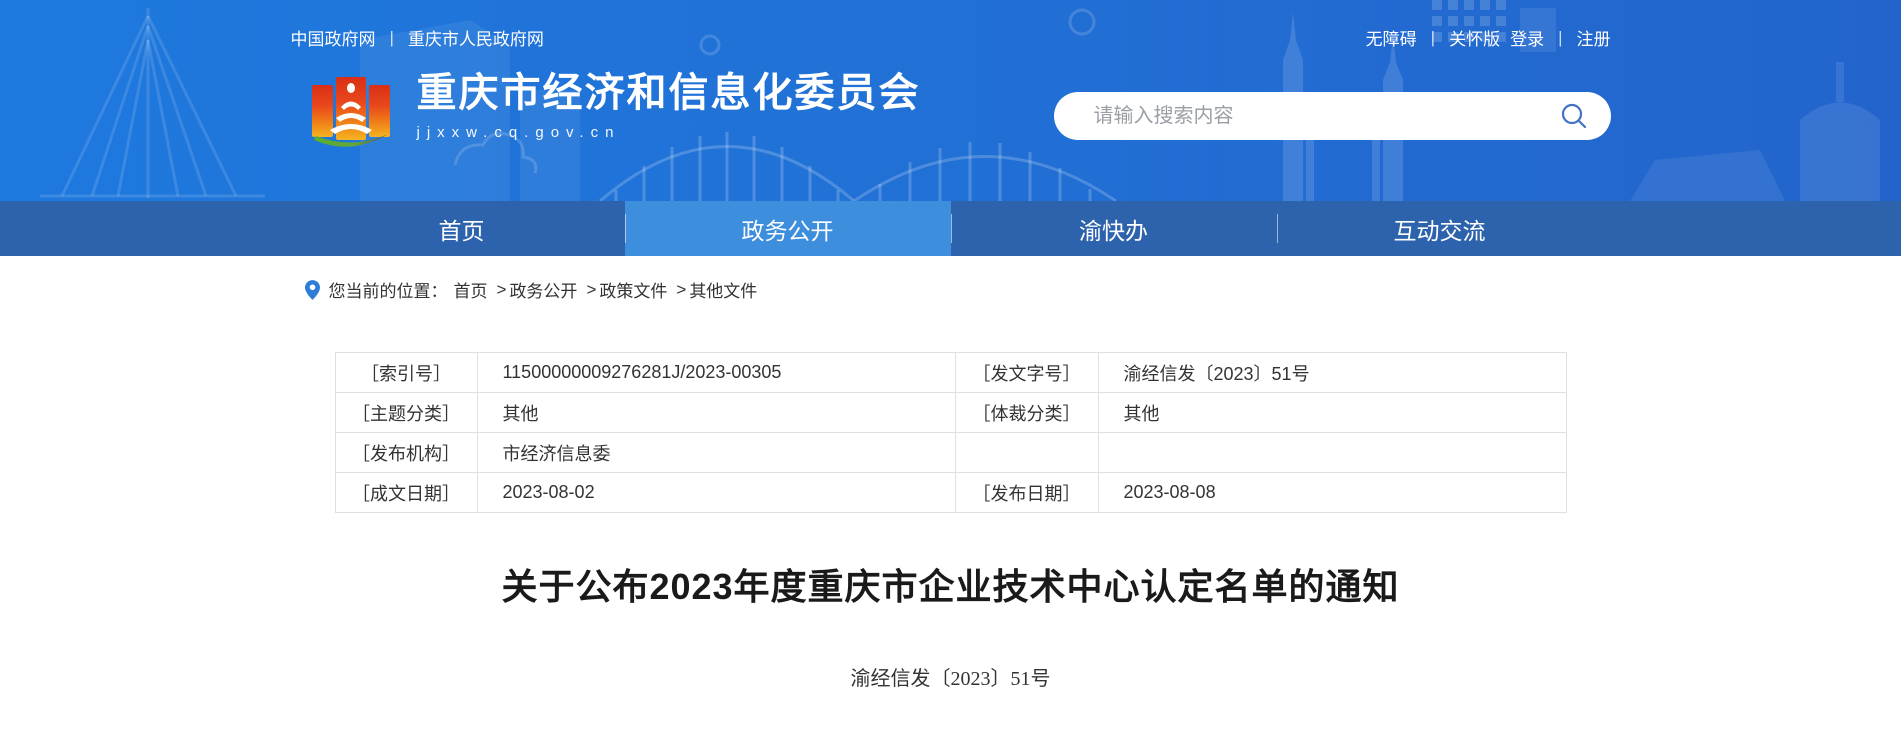 This screenshot has height=754, width=1901. Describe the element at coordinates (388, 291) in the screenshot. I see `breadcrumb-prefix: 您当前的位置：` at that location.